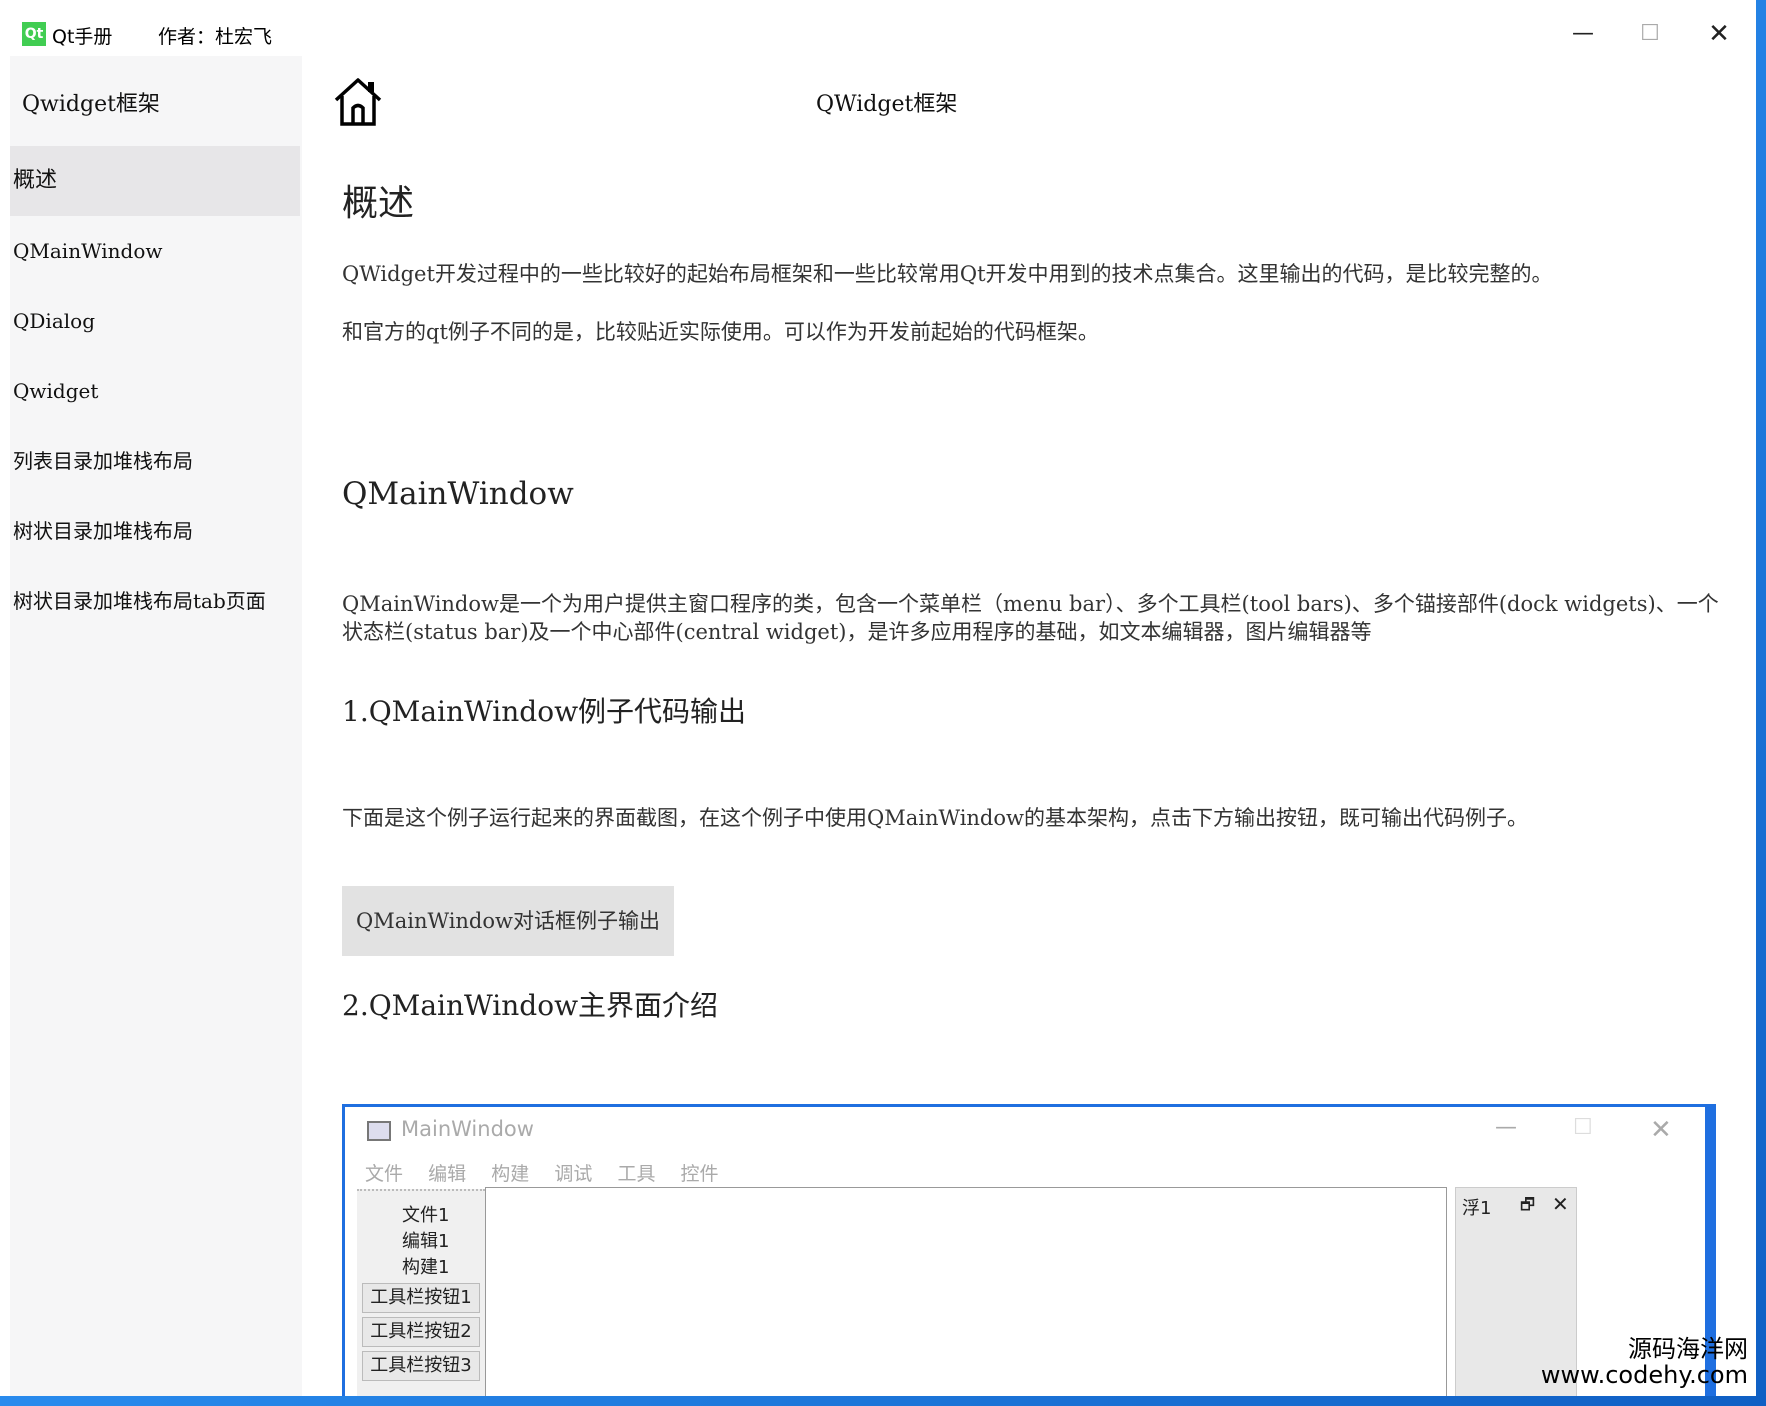 This screenshot has width=1766, height=1406. I want to click on overview-paragraph-2: 和官方的qt例子不同的是，比较贴近实际使用。可以作为开发前起始的代码框架。, so click(720, 332).